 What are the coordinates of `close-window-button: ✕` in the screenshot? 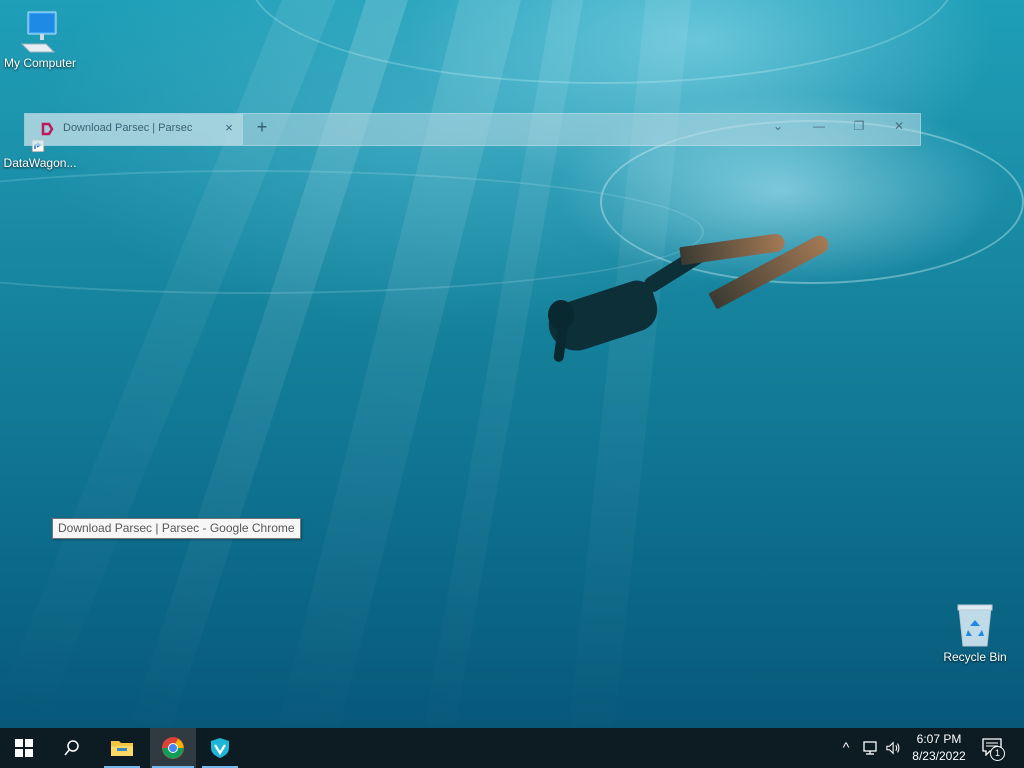 It's located at (899, 126).